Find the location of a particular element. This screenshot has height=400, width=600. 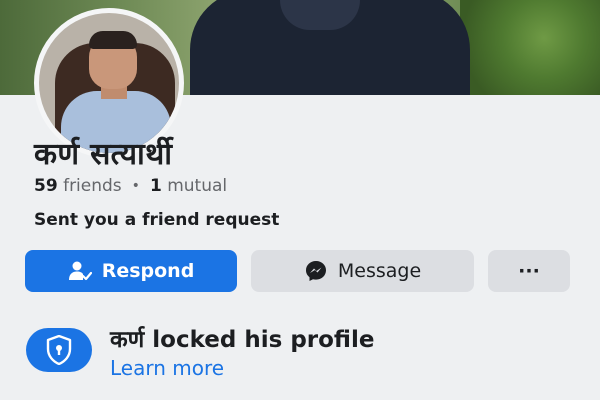

message-button: Message is located at coordinates (362, 271).